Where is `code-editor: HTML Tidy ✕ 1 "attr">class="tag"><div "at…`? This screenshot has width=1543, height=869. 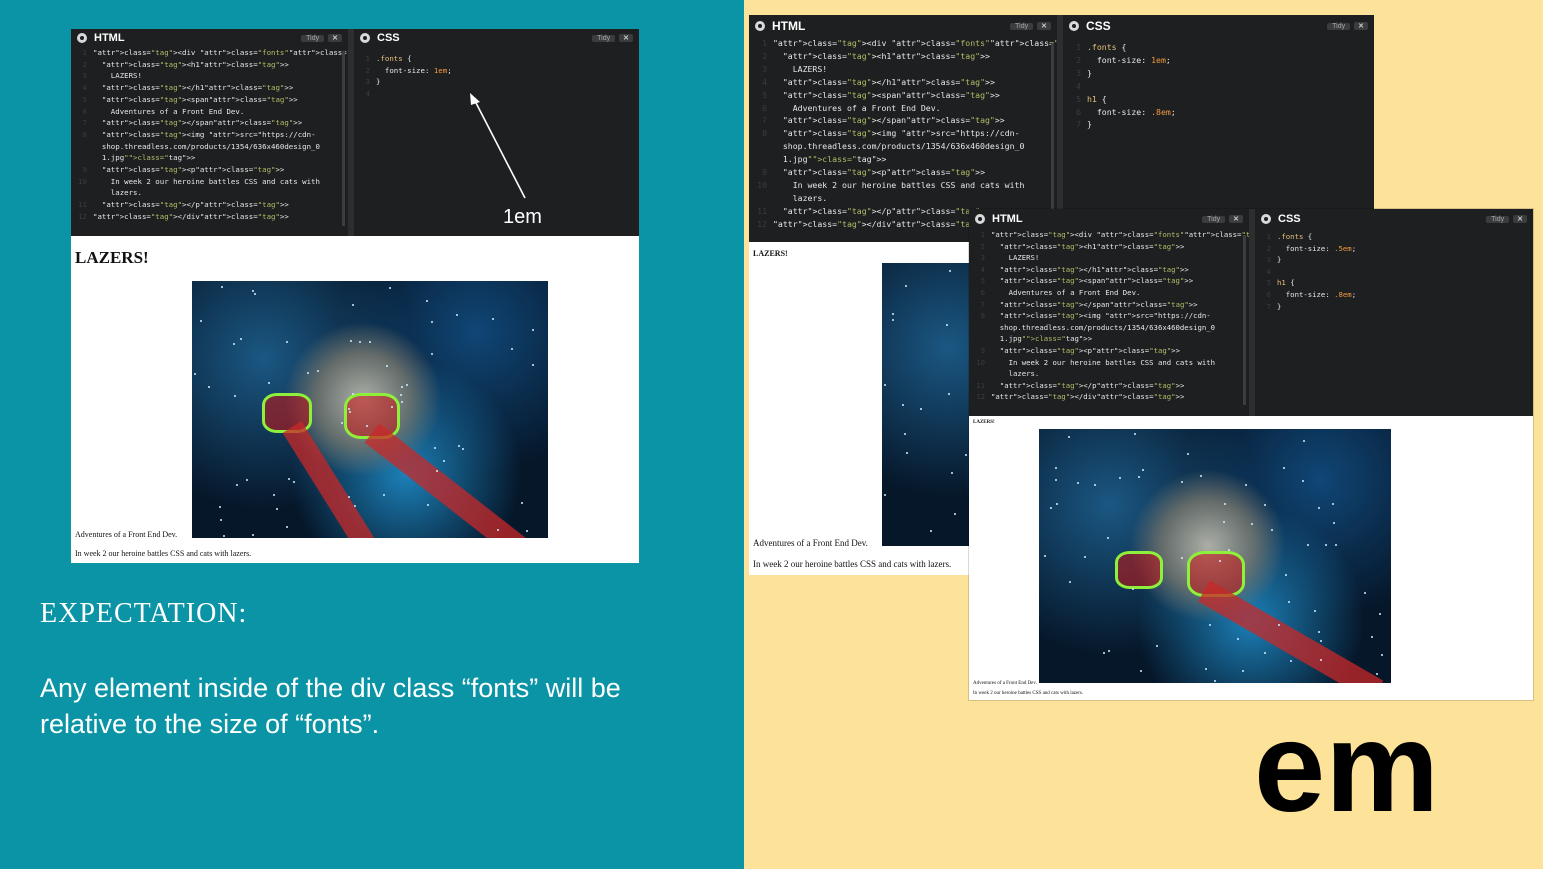 code-editor: HTML Tidy ✕ 1 "attr">class="tag"><div "at… is located at coordinates (355, 132).